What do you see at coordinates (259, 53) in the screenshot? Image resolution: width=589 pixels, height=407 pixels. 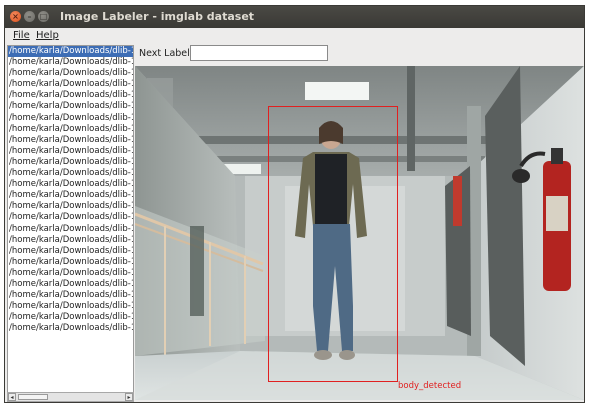 I see `next-label-input` at bounding box center [259, 53].